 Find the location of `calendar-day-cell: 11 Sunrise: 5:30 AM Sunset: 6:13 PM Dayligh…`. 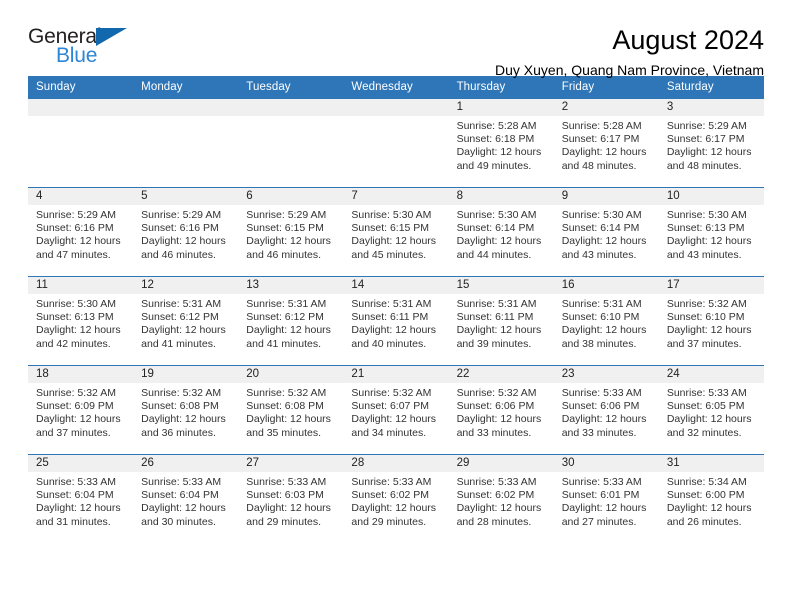

calendar-day-cell: 11 Sunrise: 5:30 AM Sunset: 6:13 PM Dayligh… is located at coordinates (81, 321).